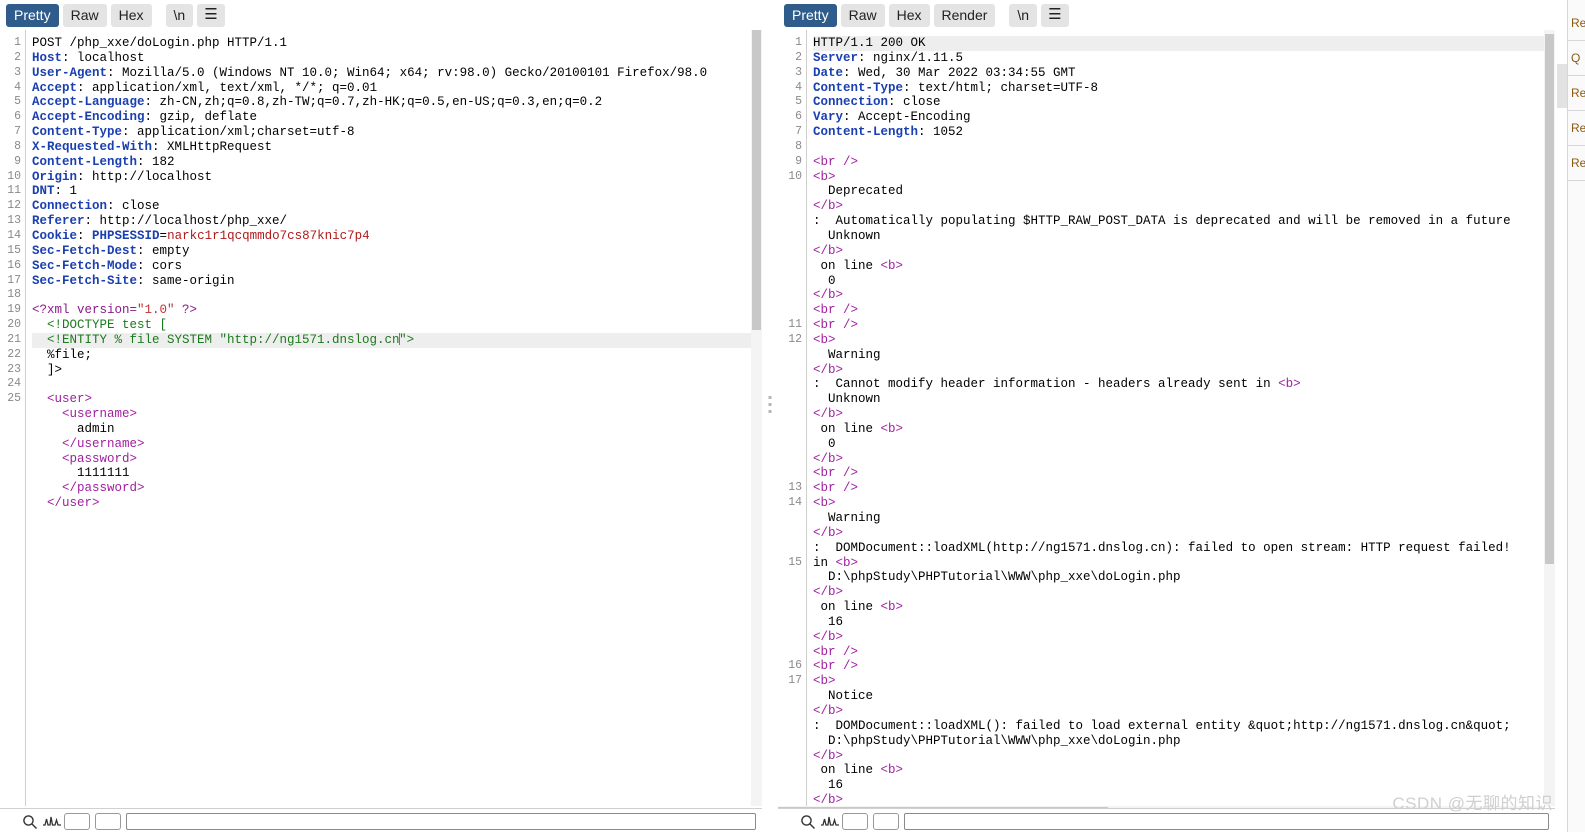 This screenshot has width=1585, height=832. What do you see at coordinates (397, 399) in the screenshot?
I see `code-line: <user>` at bounding box center [397, 399].